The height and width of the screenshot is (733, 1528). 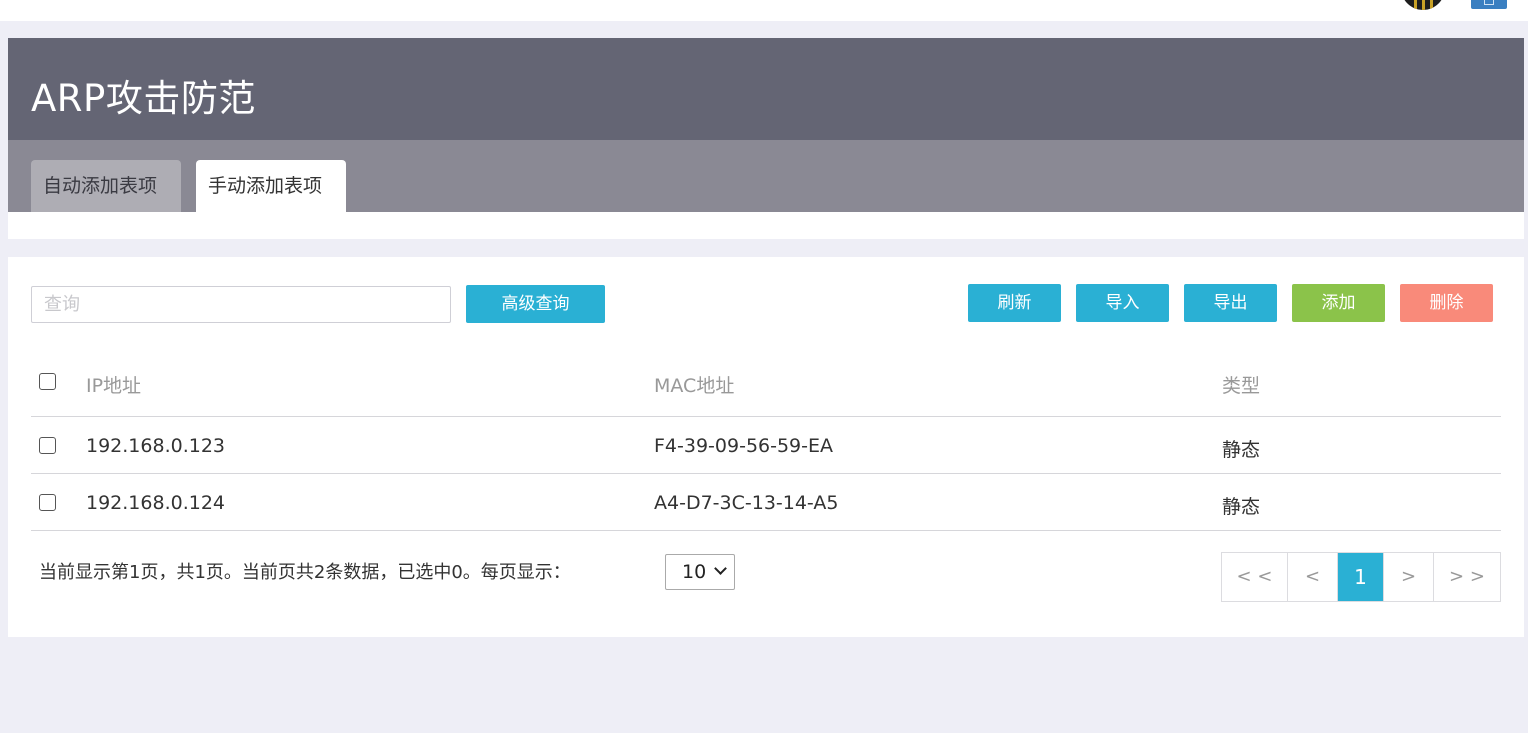 What do you see at coordinates (1423, 5) in the screenshot?
I see `user-avatar-icon` at bounding box center [1423, 5].